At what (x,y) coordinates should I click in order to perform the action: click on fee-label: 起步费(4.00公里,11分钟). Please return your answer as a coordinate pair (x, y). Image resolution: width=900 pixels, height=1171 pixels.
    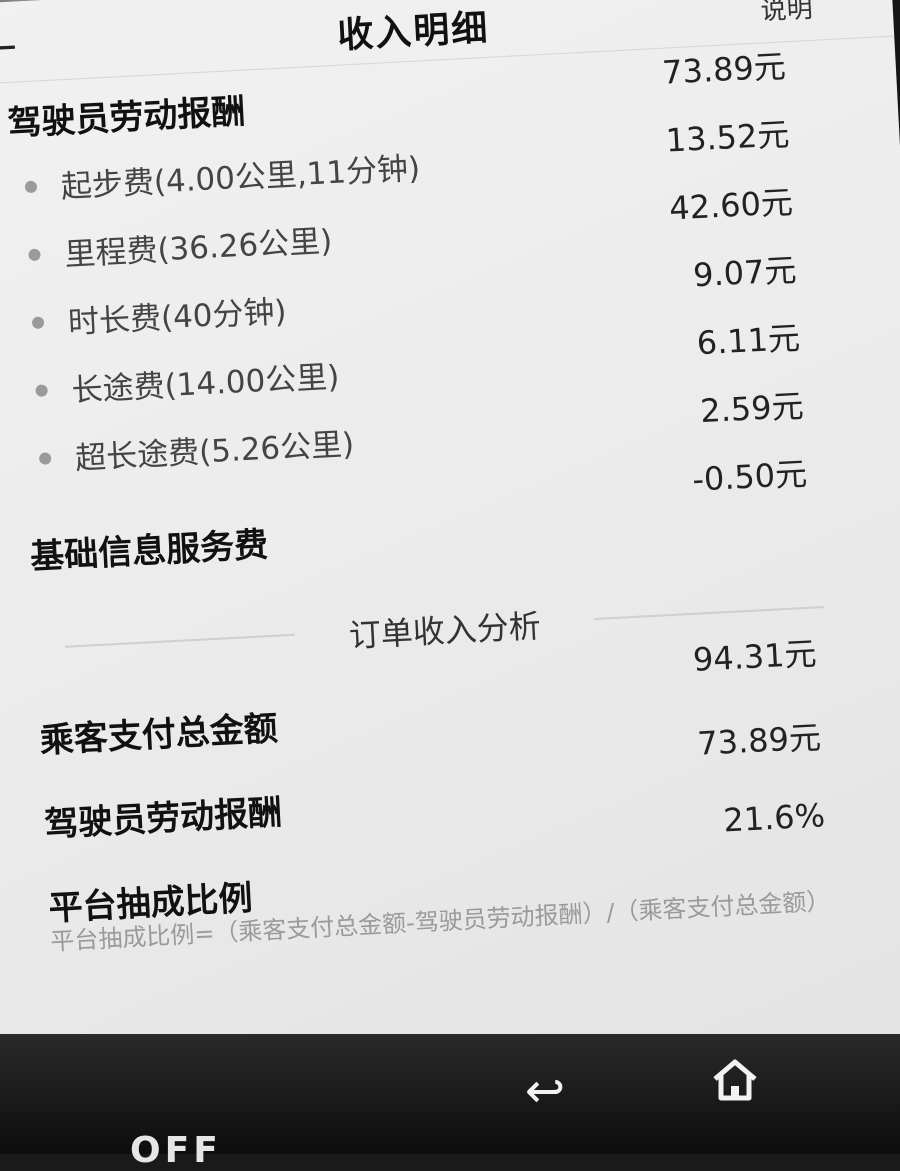
    Looking at the image, I should click on (240, 178).